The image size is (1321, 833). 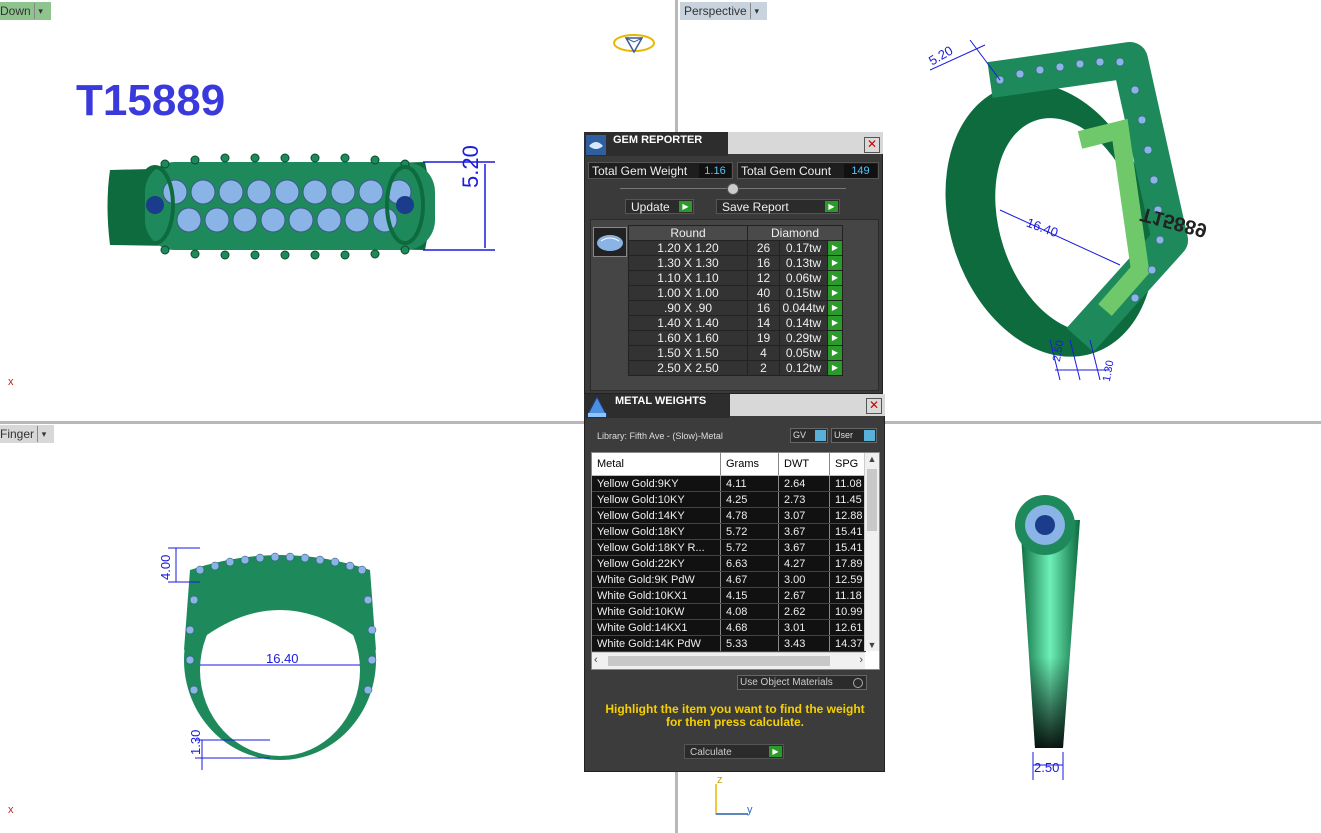 I want to click on table-row: White Gold:10KX1 4.15 2.67 11.18, so click(x=729, y=595).